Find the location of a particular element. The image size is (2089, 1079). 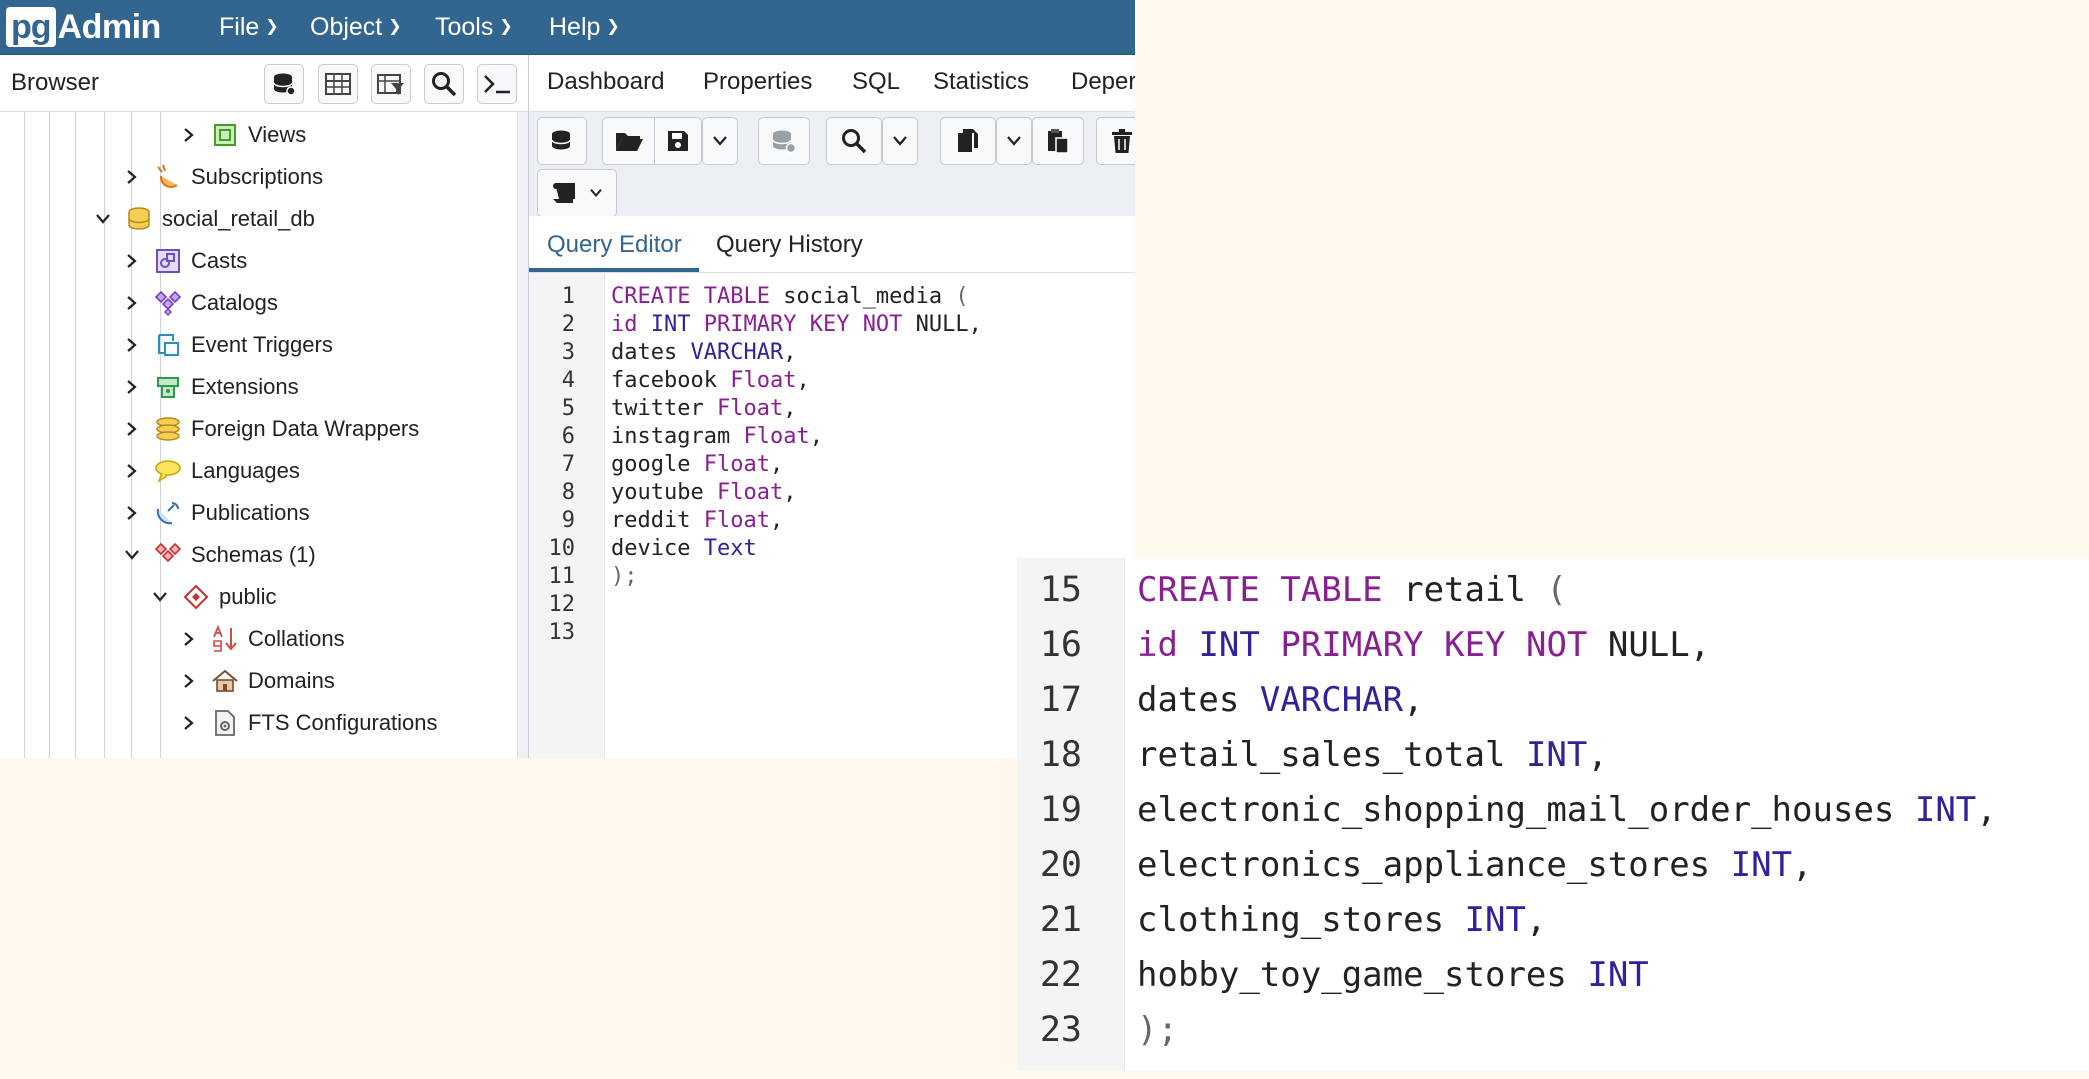

line-number: 19 is located at coordinates (1060, 810).